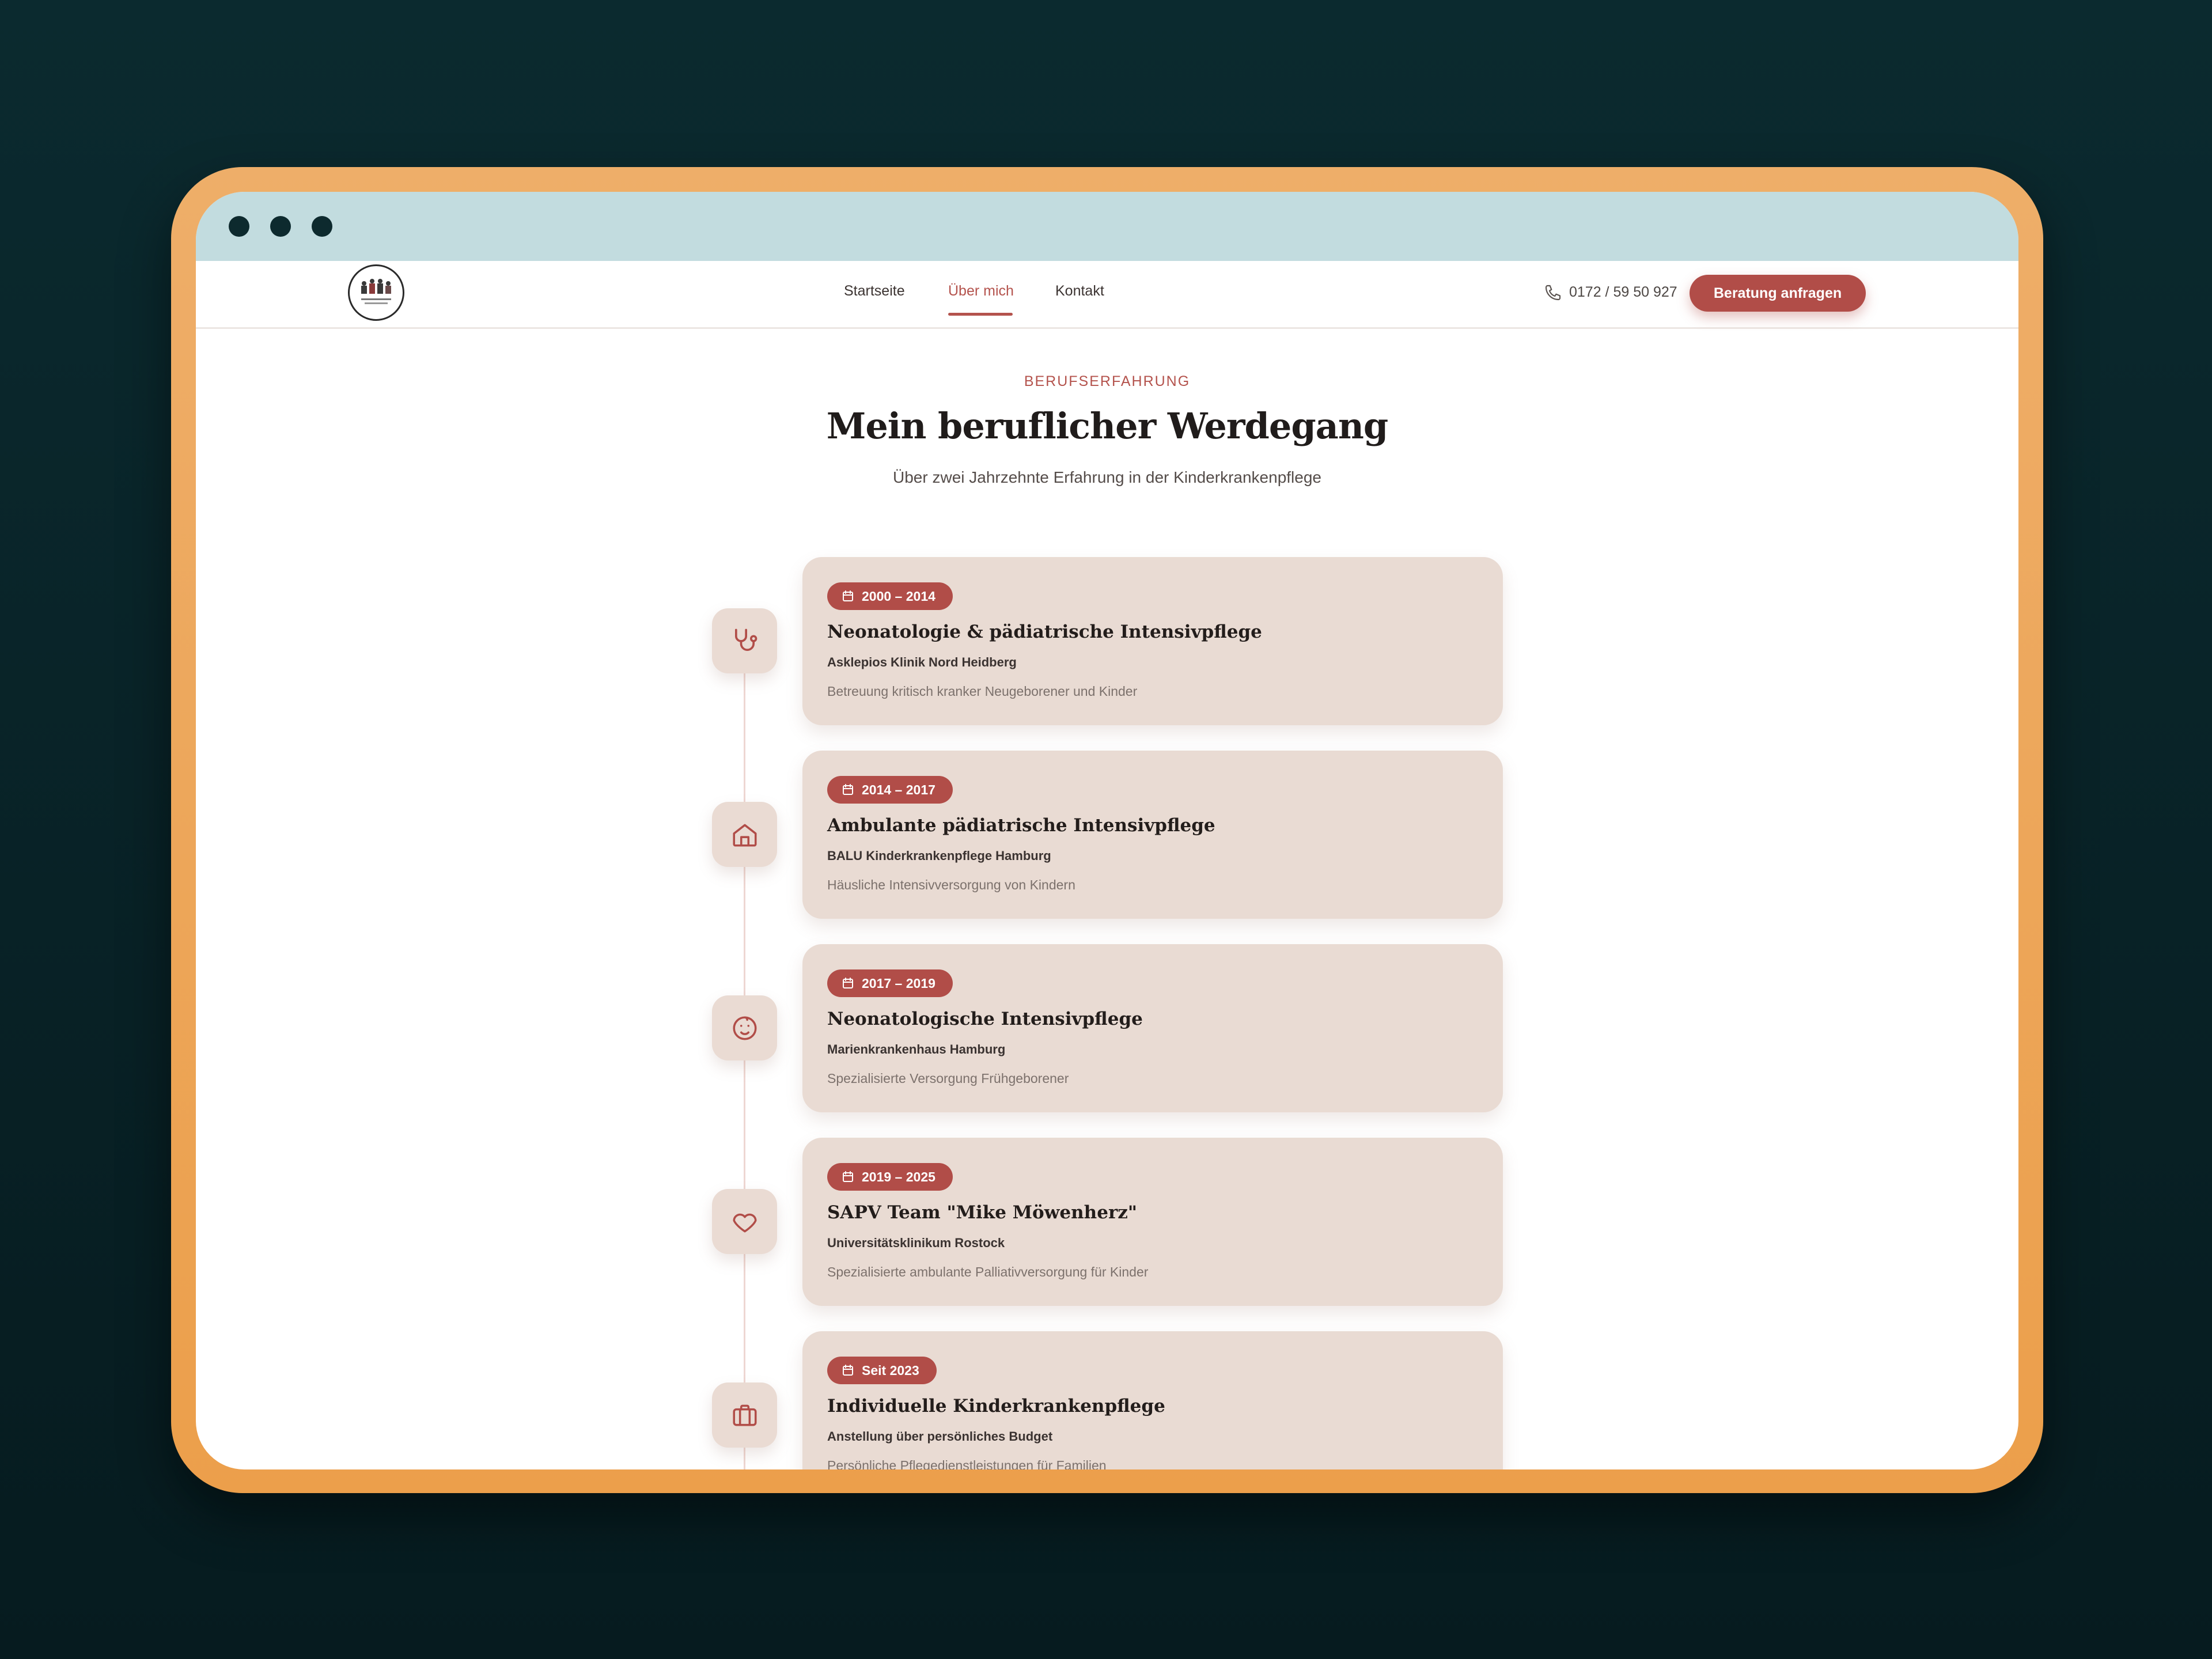  I want to click on nav-active-indicator, so click(980, 314).